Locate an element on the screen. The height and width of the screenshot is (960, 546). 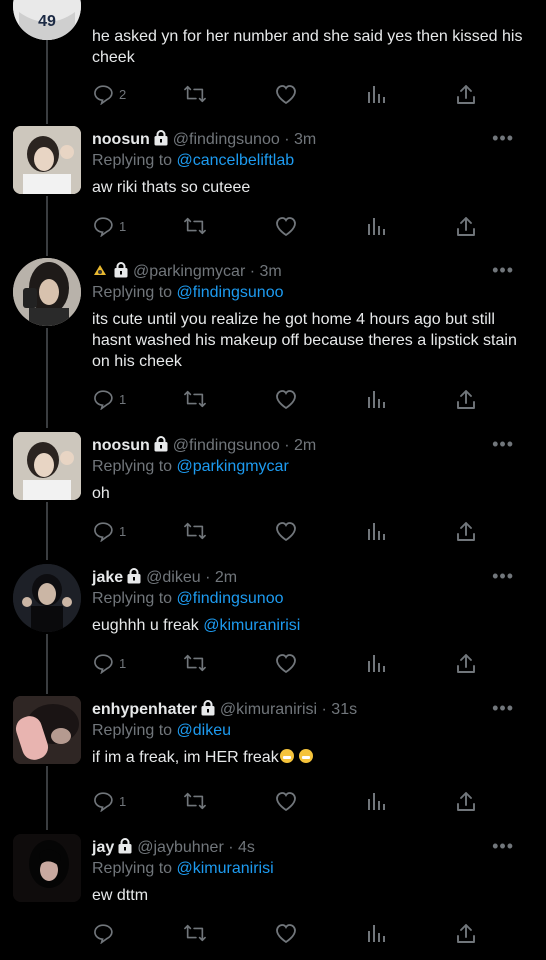
avatar: 49 is located at coordinates (47, 20).